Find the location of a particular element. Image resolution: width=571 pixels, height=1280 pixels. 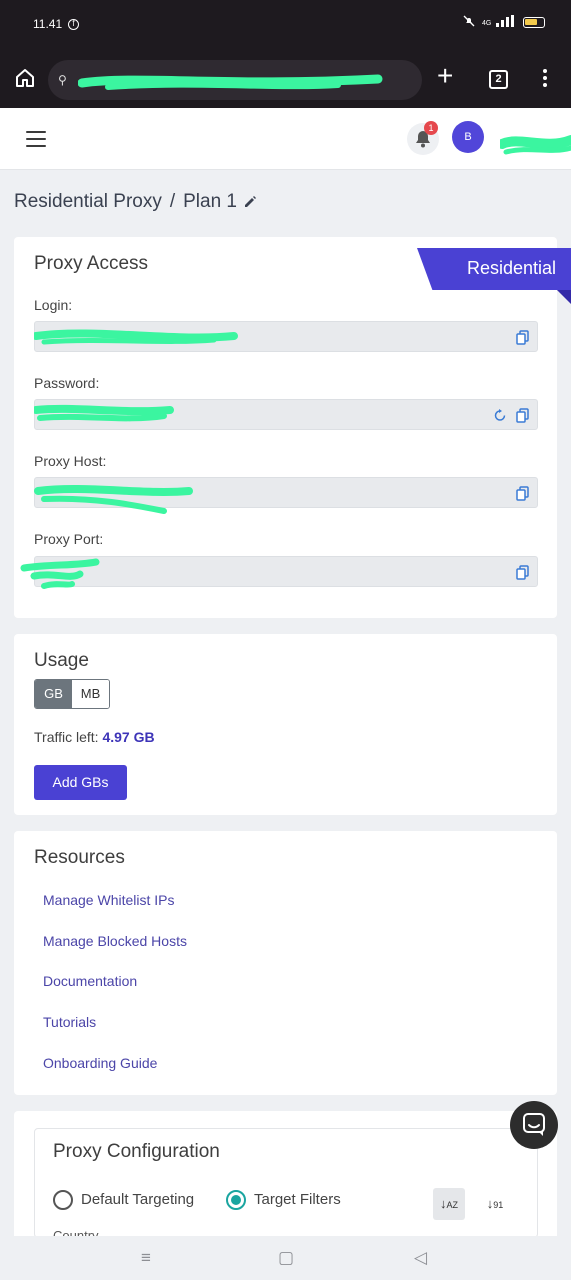

add-gbs-button: Add GBs is located at coordinates (80, 782).